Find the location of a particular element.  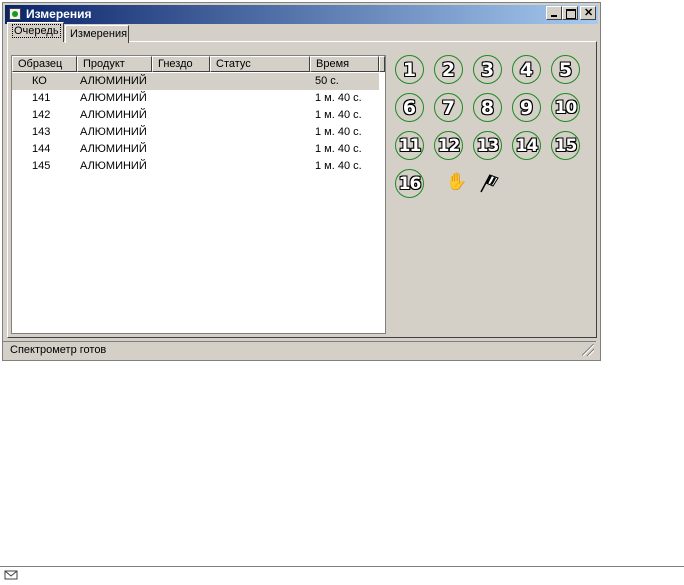

cell-sample: 141 is located at coordinates (41, 98).